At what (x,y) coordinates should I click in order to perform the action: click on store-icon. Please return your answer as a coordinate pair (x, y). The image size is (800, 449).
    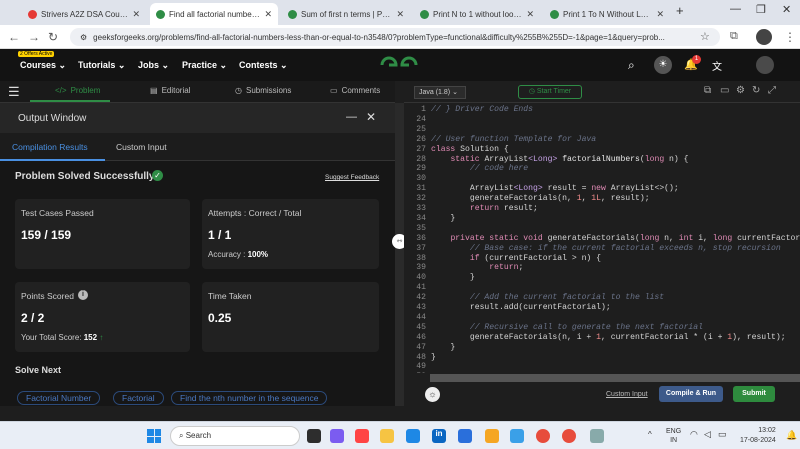
    Looking at the image, I should click on (465, 436).